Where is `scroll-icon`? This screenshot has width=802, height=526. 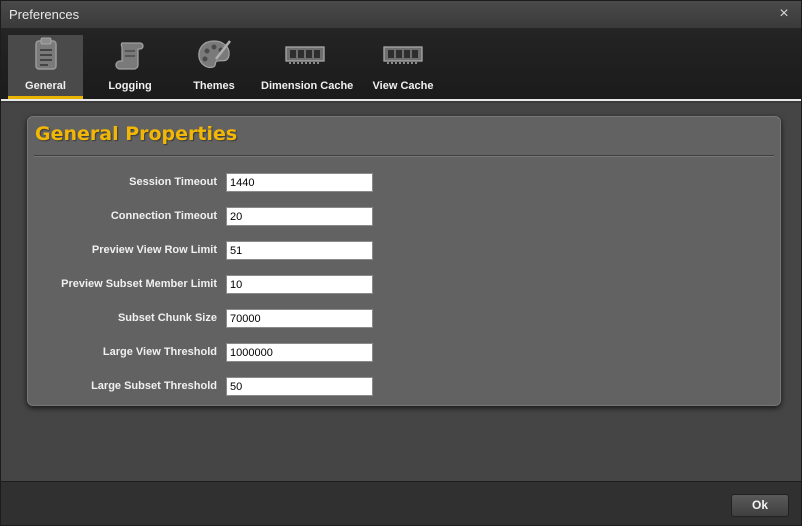 scroll-icon is located at coordinates (129, 56).